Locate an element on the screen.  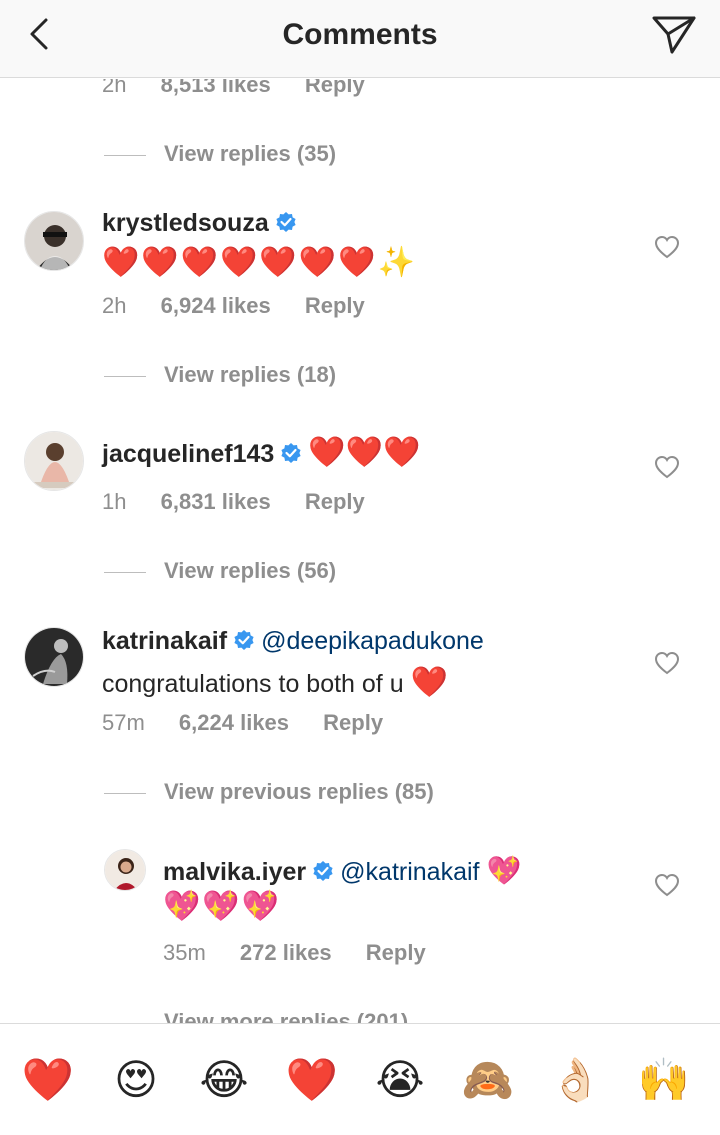
view-replies-link: View replies (56) is located at coordinates (220, 571).